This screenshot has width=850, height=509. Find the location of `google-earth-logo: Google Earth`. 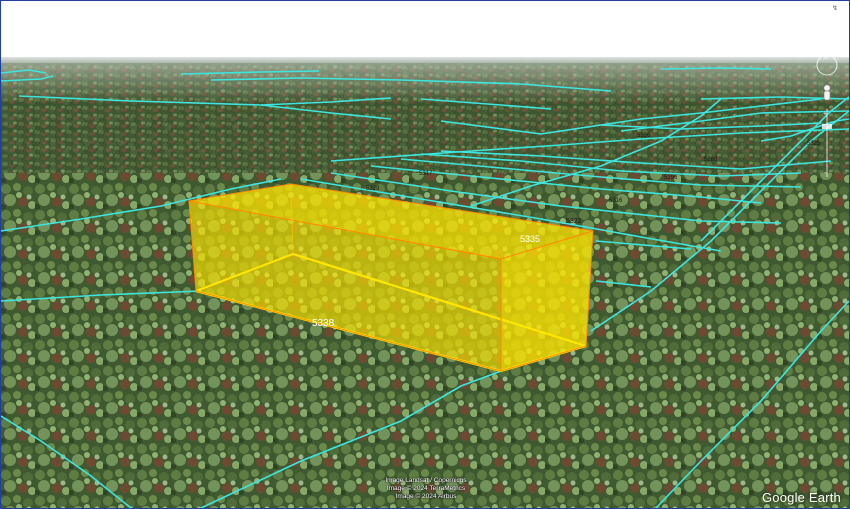

google-earth-logo: Google Earth is located at coordinates (801, 497).